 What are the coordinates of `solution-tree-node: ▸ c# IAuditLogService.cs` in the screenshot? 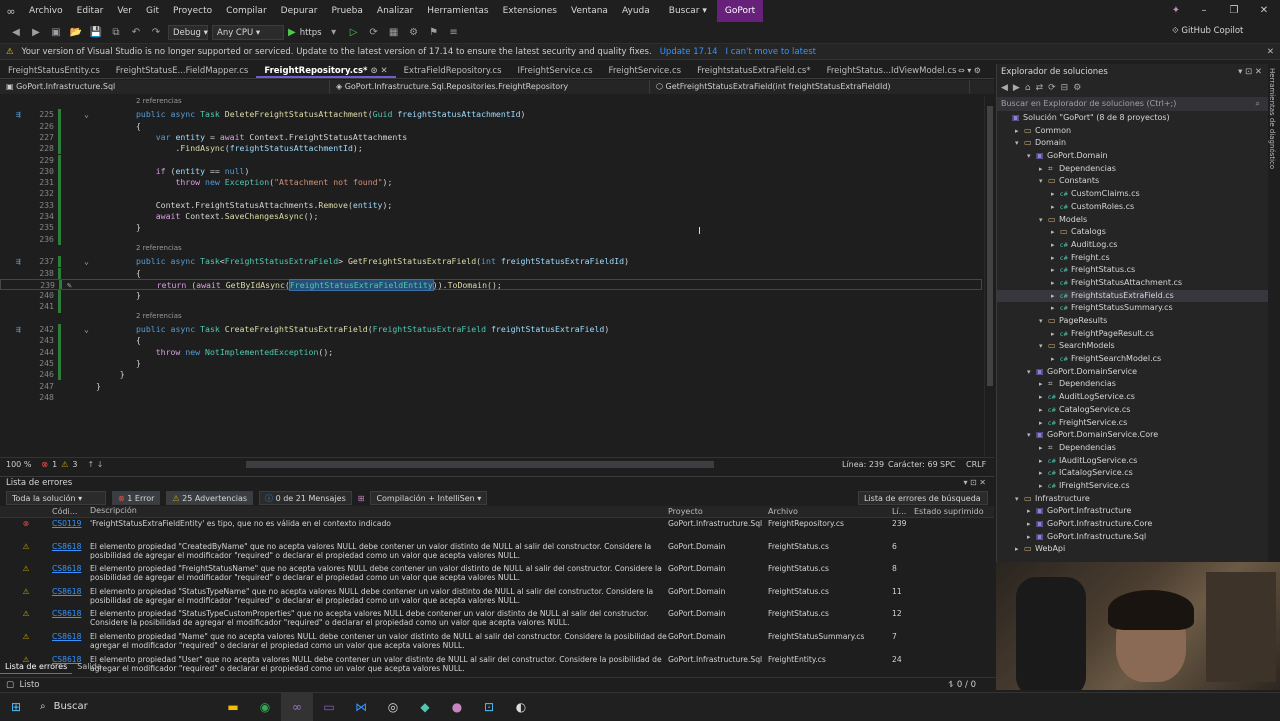 It's located at (1132, 461).